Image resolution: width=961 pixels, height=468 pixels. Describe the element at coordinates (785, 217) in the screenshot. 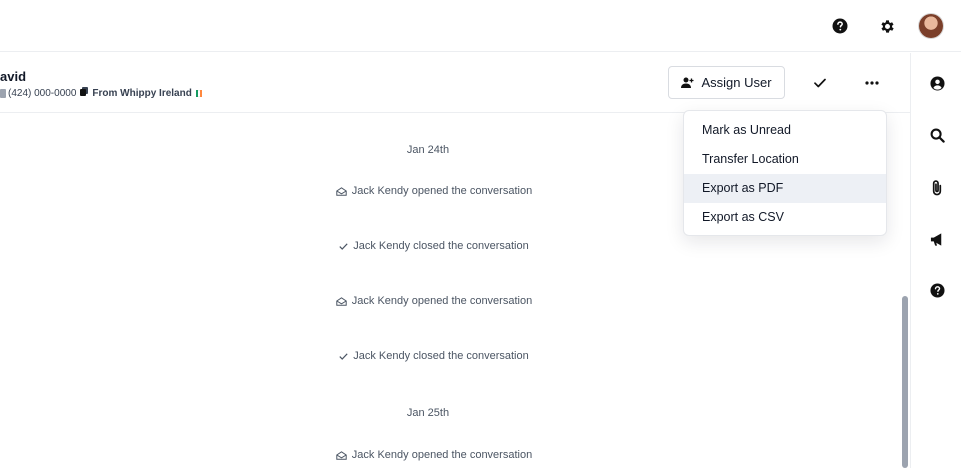

I see `menu-item-export-csv: Export as CSV` at that location.